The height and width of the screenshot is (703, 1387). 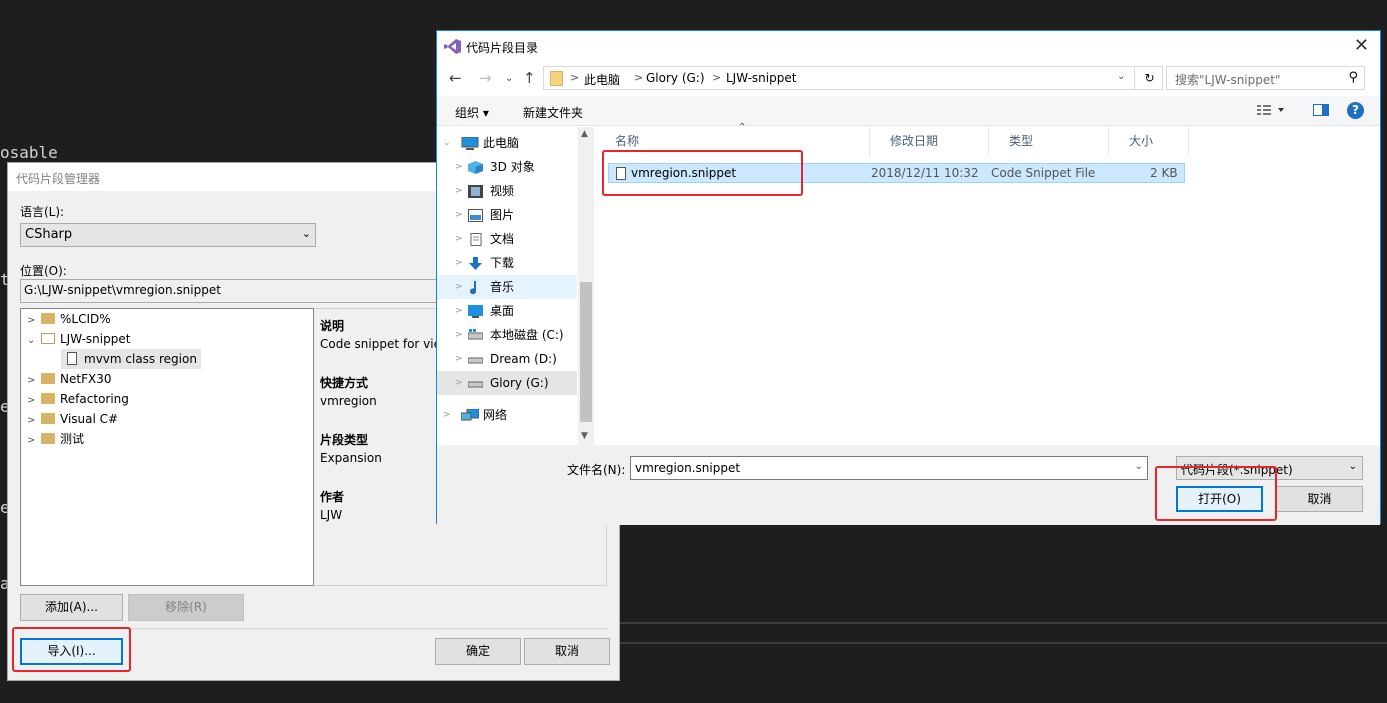 What do you see at coordinates (584, 134) in the screenshot?
I see `scroll-up-icon: ▲` at bounding box center [584, 134].